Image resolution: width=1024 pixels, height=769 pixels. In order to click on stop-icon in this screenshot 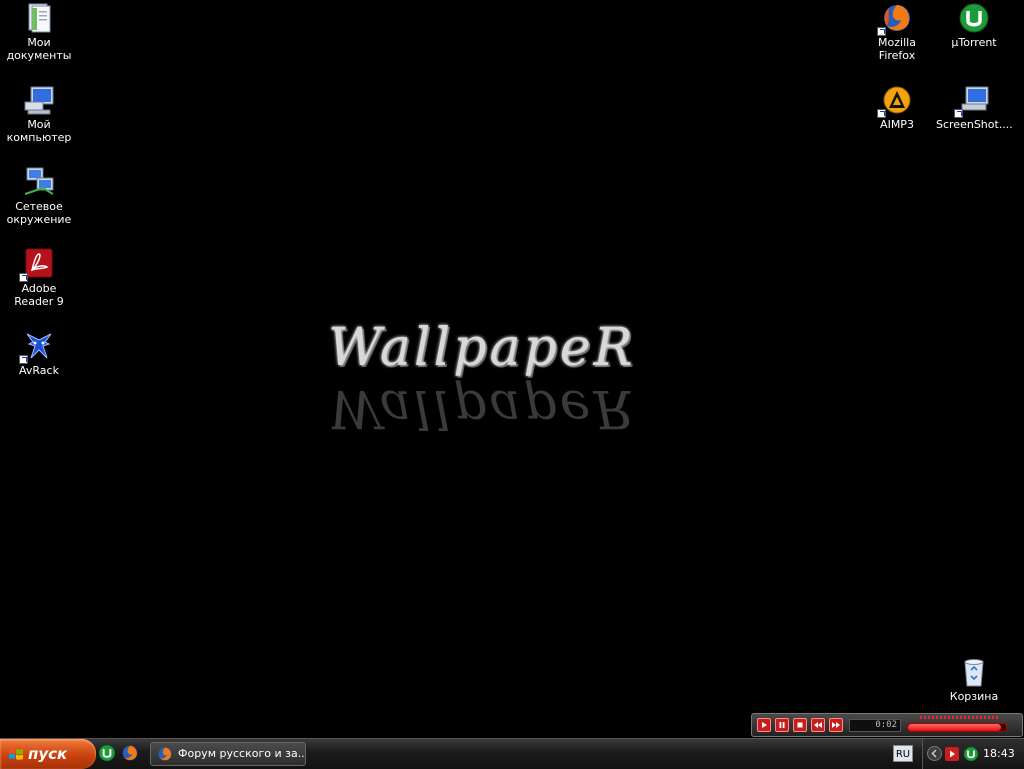, I will do `click(800, 725)`.